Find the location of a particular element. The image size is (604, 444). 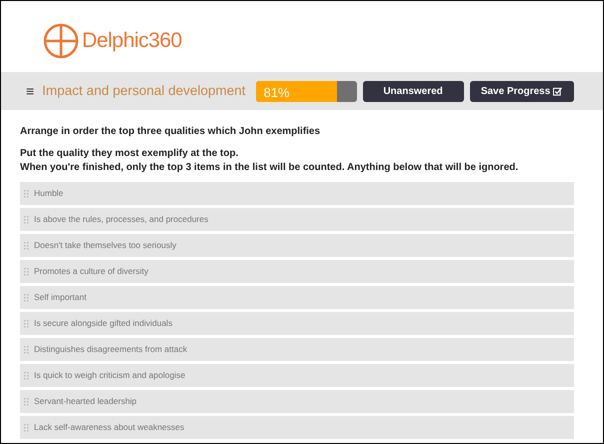

item-label: Promotes a culture of diversity is located at coordinates (91, 271).